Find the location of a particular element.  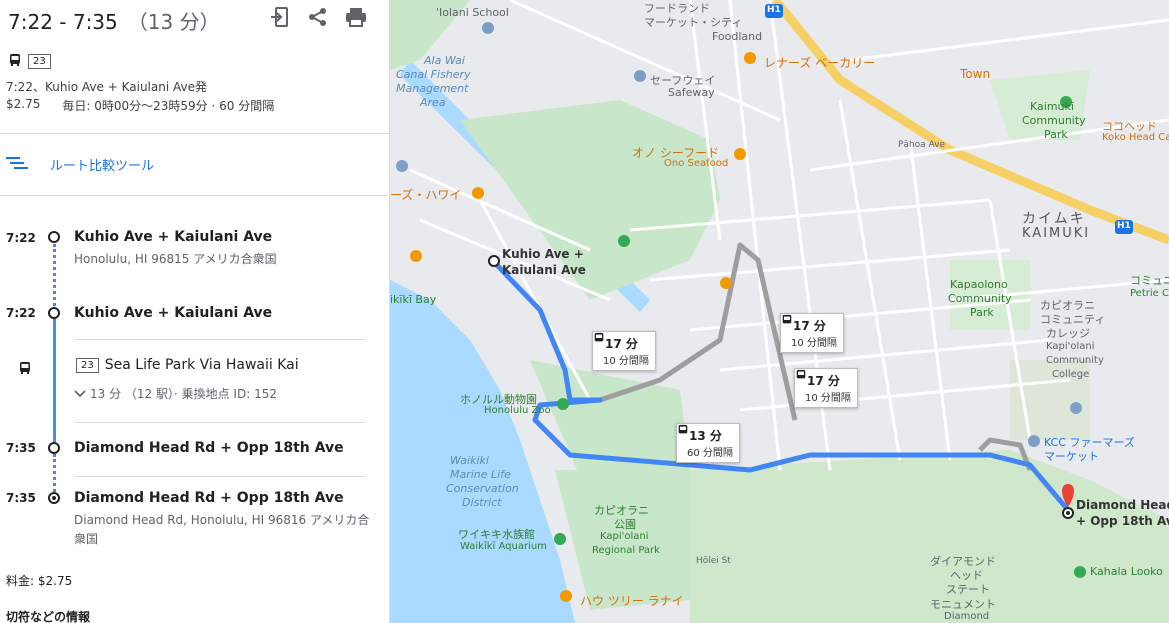

map-label: Kahala Looko is located at coordinates (1126, 571).